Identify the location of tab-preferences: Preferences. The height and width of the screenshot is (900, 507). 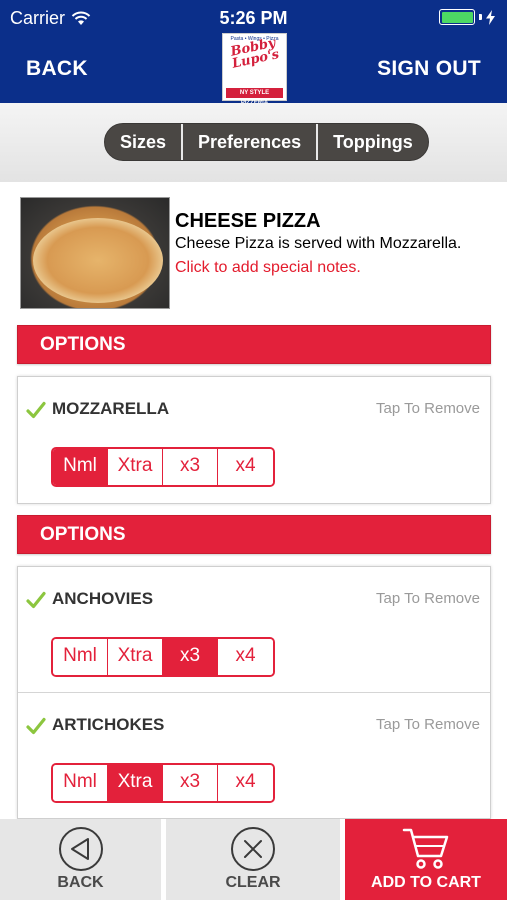
(251, 142).